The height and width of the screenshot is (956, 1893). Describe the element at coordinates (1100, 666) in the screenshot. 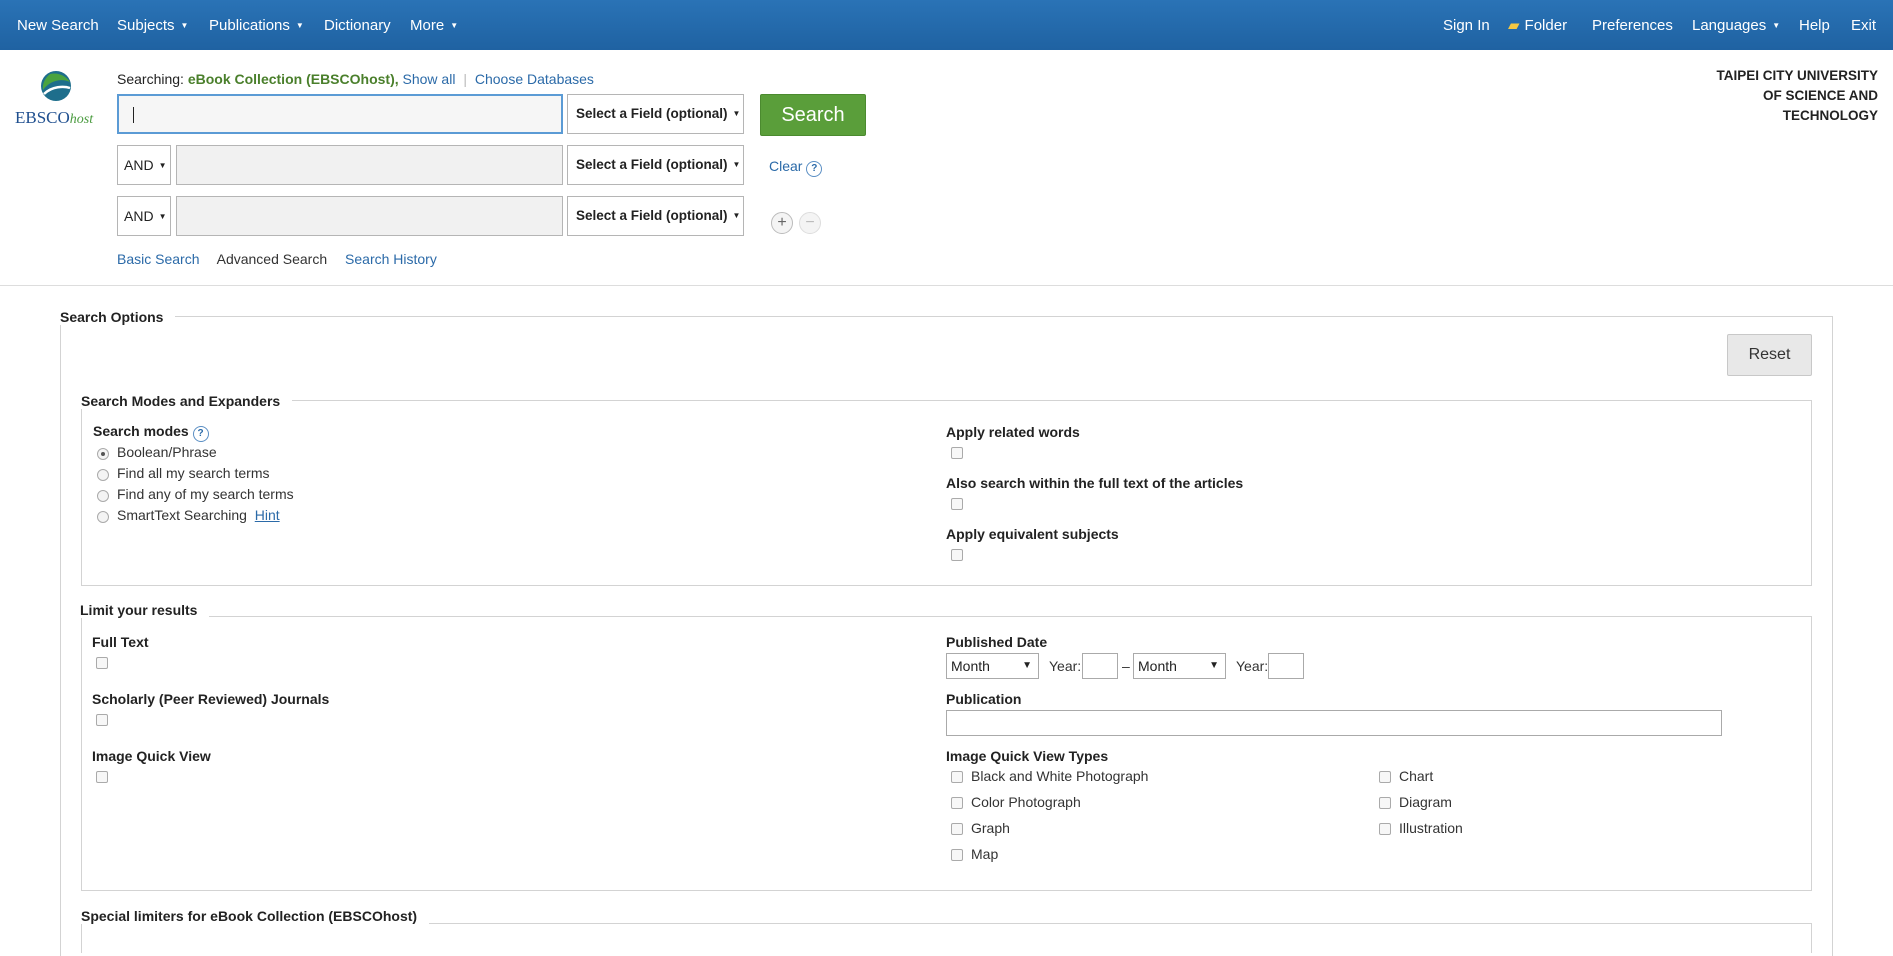

I see `start-year-input` at that location.